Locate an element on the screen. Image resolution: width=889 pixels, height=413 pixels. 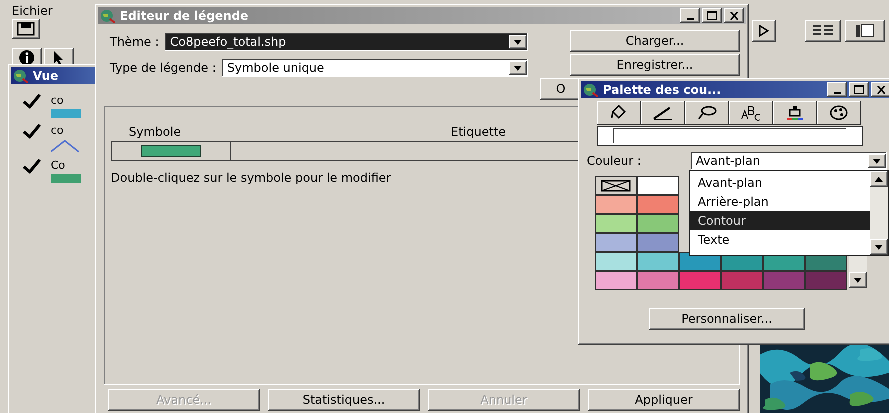
palette-icon is located at coordinates (839, 113).